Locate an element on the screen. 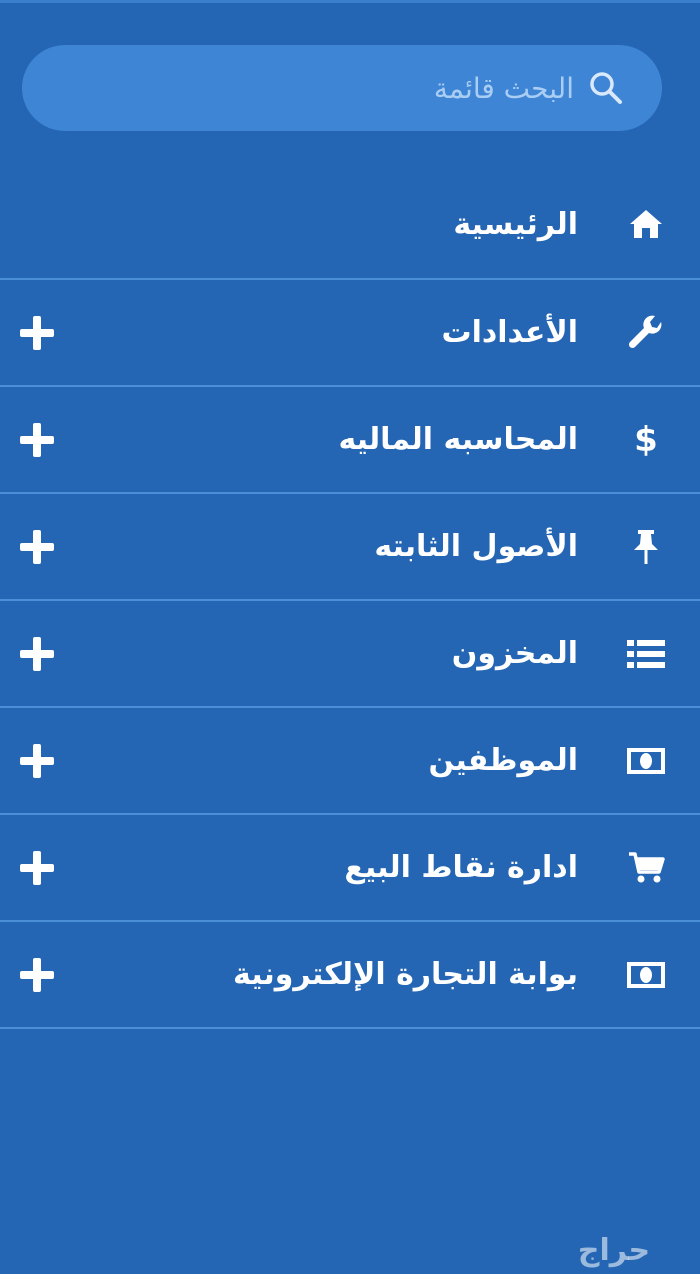  pin-icon is located at coordinates (646, 547).